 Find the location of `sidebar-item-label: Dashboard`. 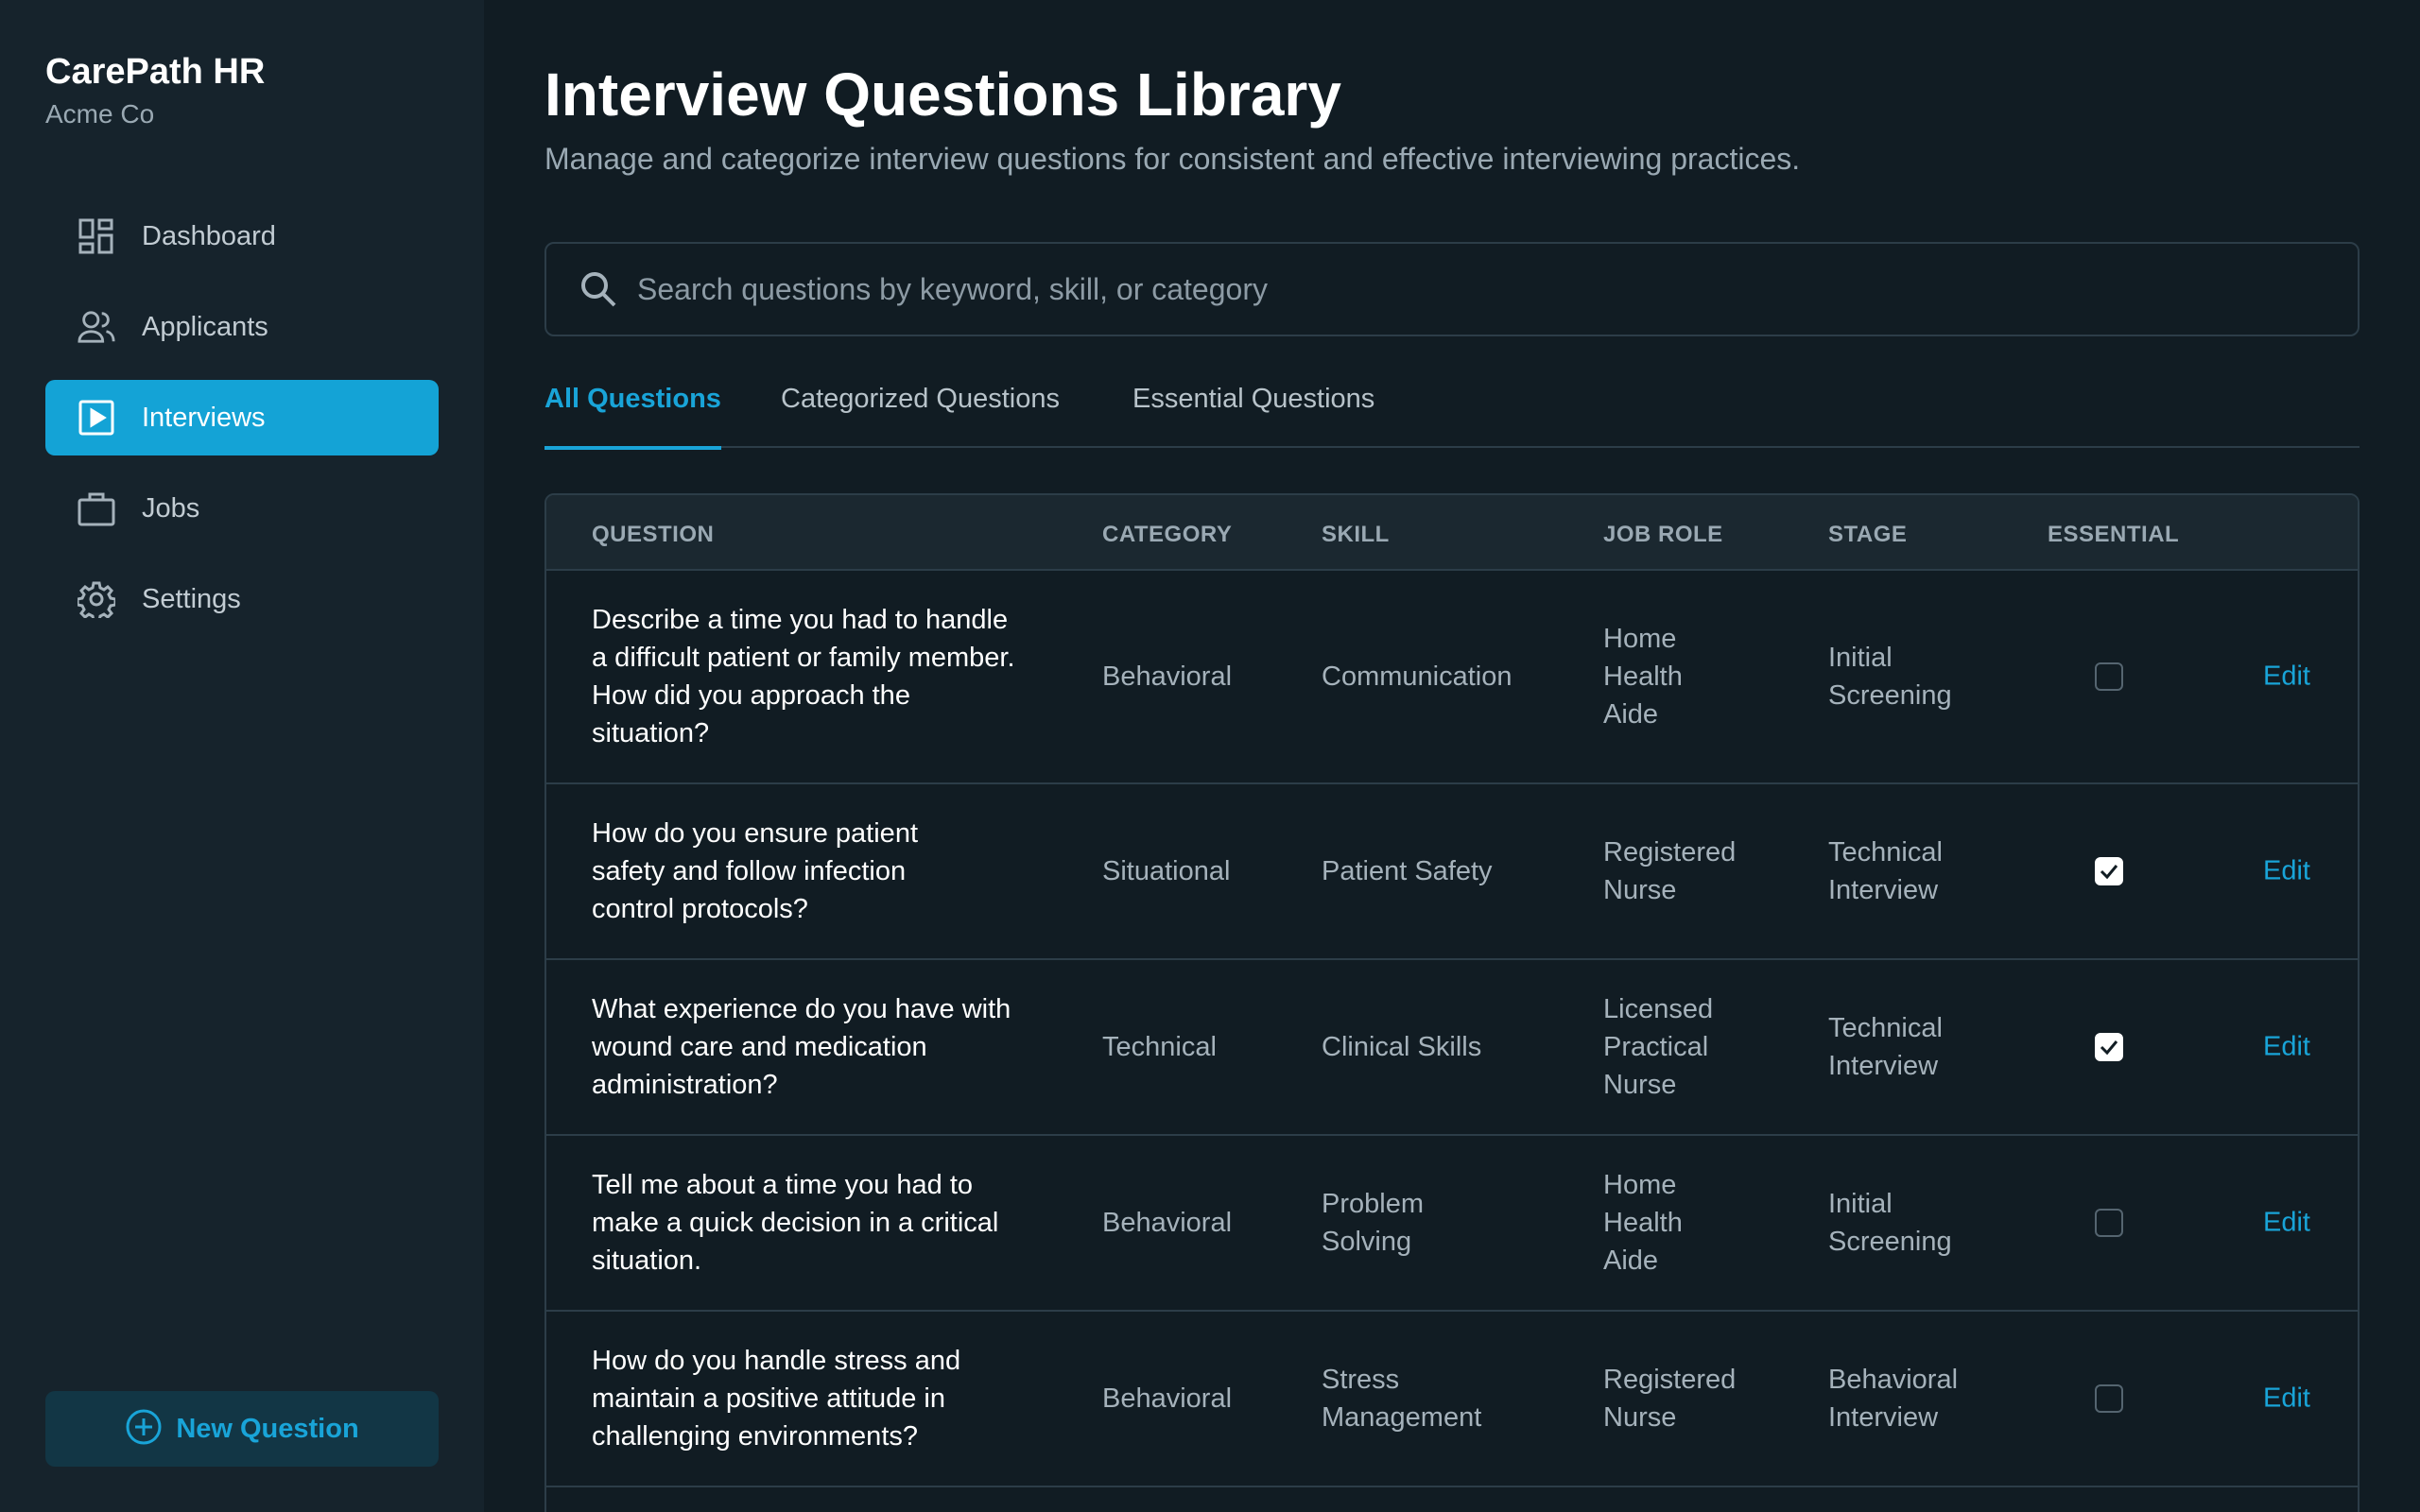

sidebar-item-label: Dashboard is located at coordinates (209, 235).